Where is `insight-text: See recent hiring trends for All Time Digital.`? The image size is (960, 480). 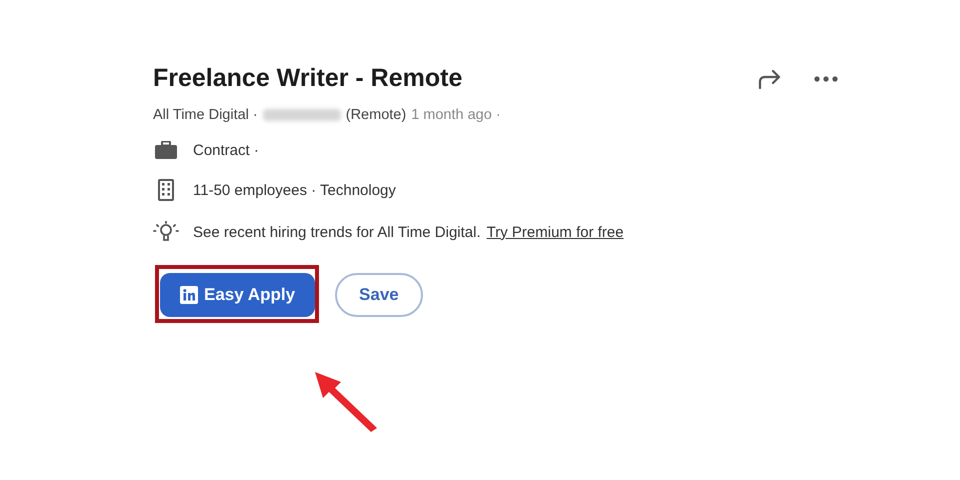
insight-text: See recent hiring trends for All Time Digital. is located at coordinates (337, 232).